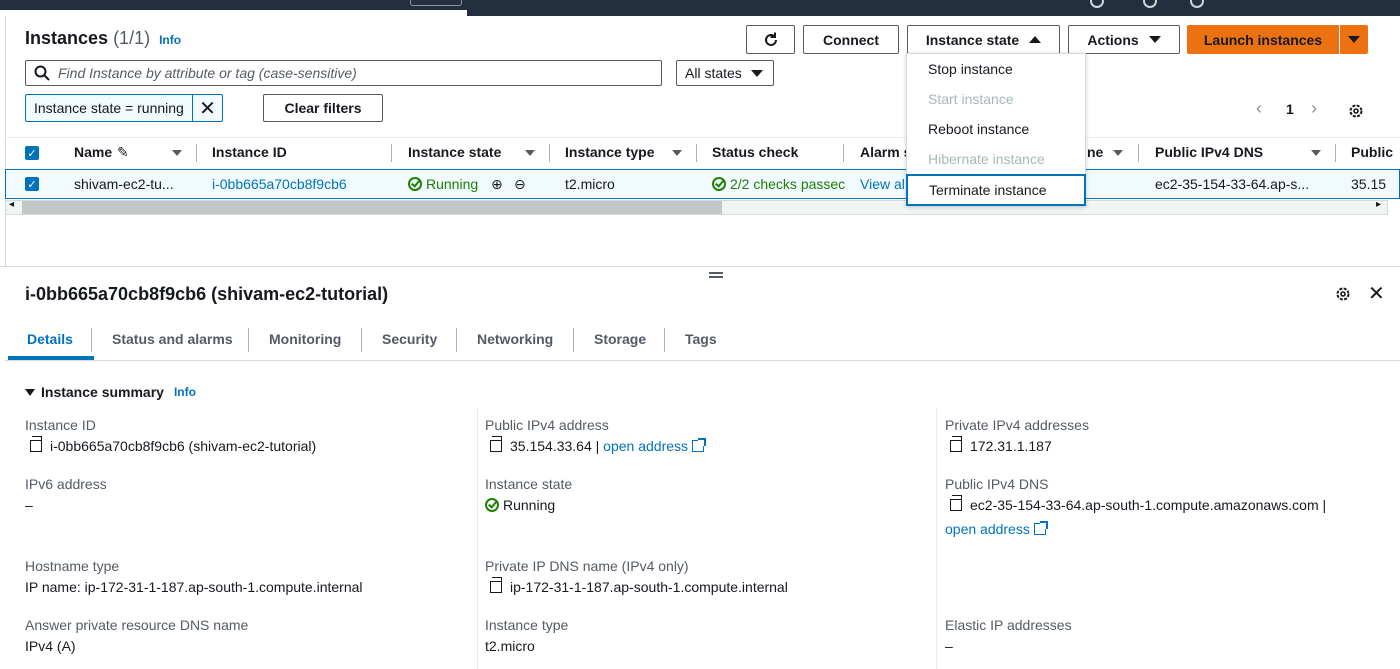  I want to click on column-header-public-ip: Public, so click(1372, 152).